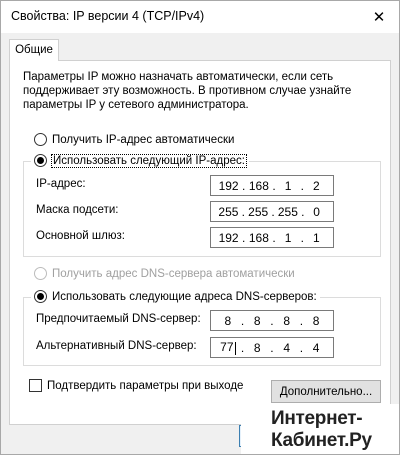 This screenshot has height=455, width=400. I want to click on preferred-dns-label: Предпочитаемый DNS-сервер:, so click(118, 319).